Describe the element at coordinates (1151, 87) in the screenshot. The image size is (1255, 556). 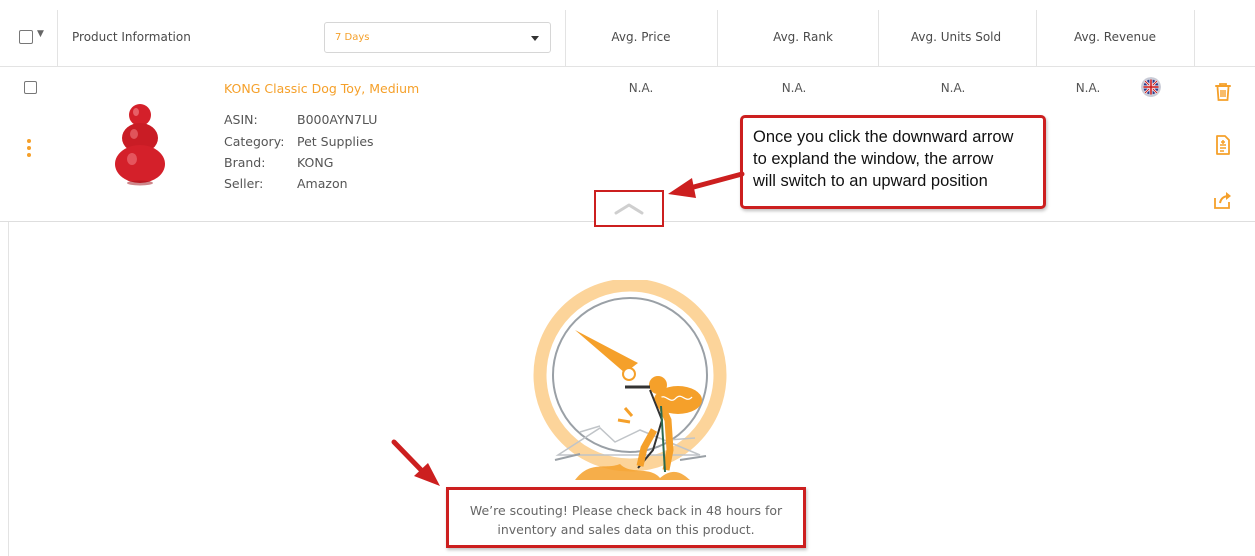
I see `uk-flag-icon` at that location.